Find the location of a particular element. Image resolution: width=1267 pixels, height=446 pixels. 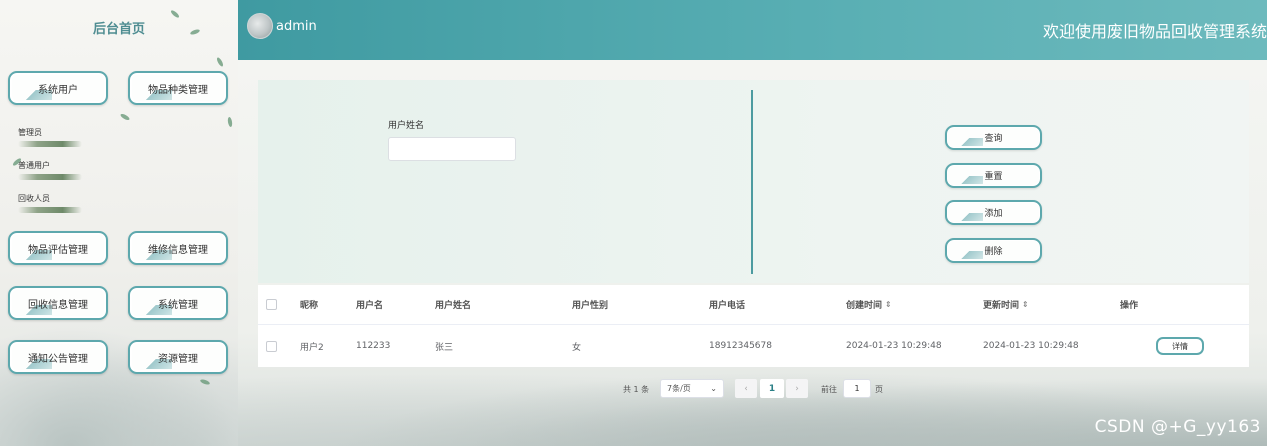

menu-label: 维修信息管理 is located at coordinates (178, 250).